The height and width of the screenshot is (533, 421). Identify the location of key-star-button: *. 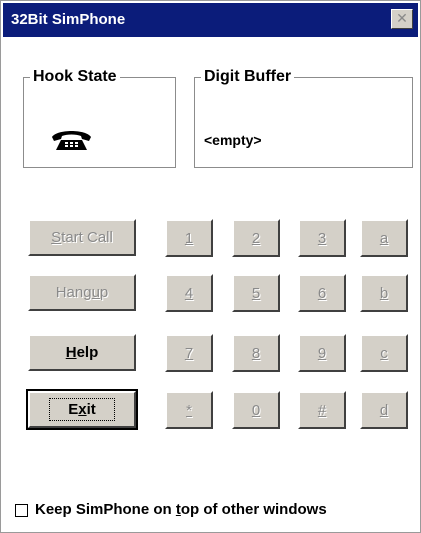
(189, 410).